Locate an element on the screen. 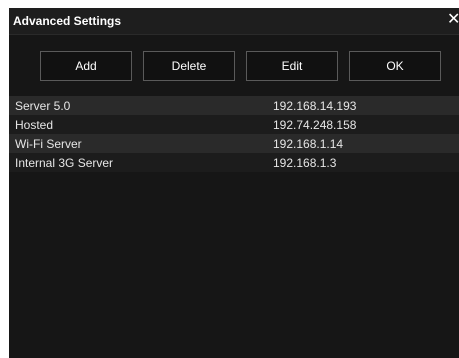 The width and height of the screenshot is (459, 358). dialog-title: Advanced Settings is located at coordinates (67, 21).